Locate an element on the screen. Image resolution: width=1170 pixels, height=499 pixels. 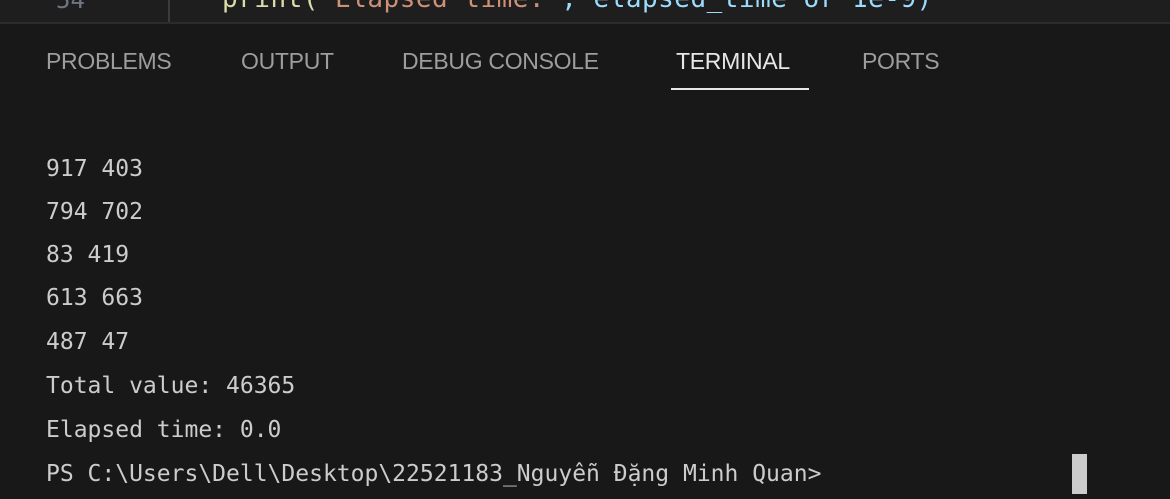
code-args: , elapsed_time is located at coordinates (682, 7).